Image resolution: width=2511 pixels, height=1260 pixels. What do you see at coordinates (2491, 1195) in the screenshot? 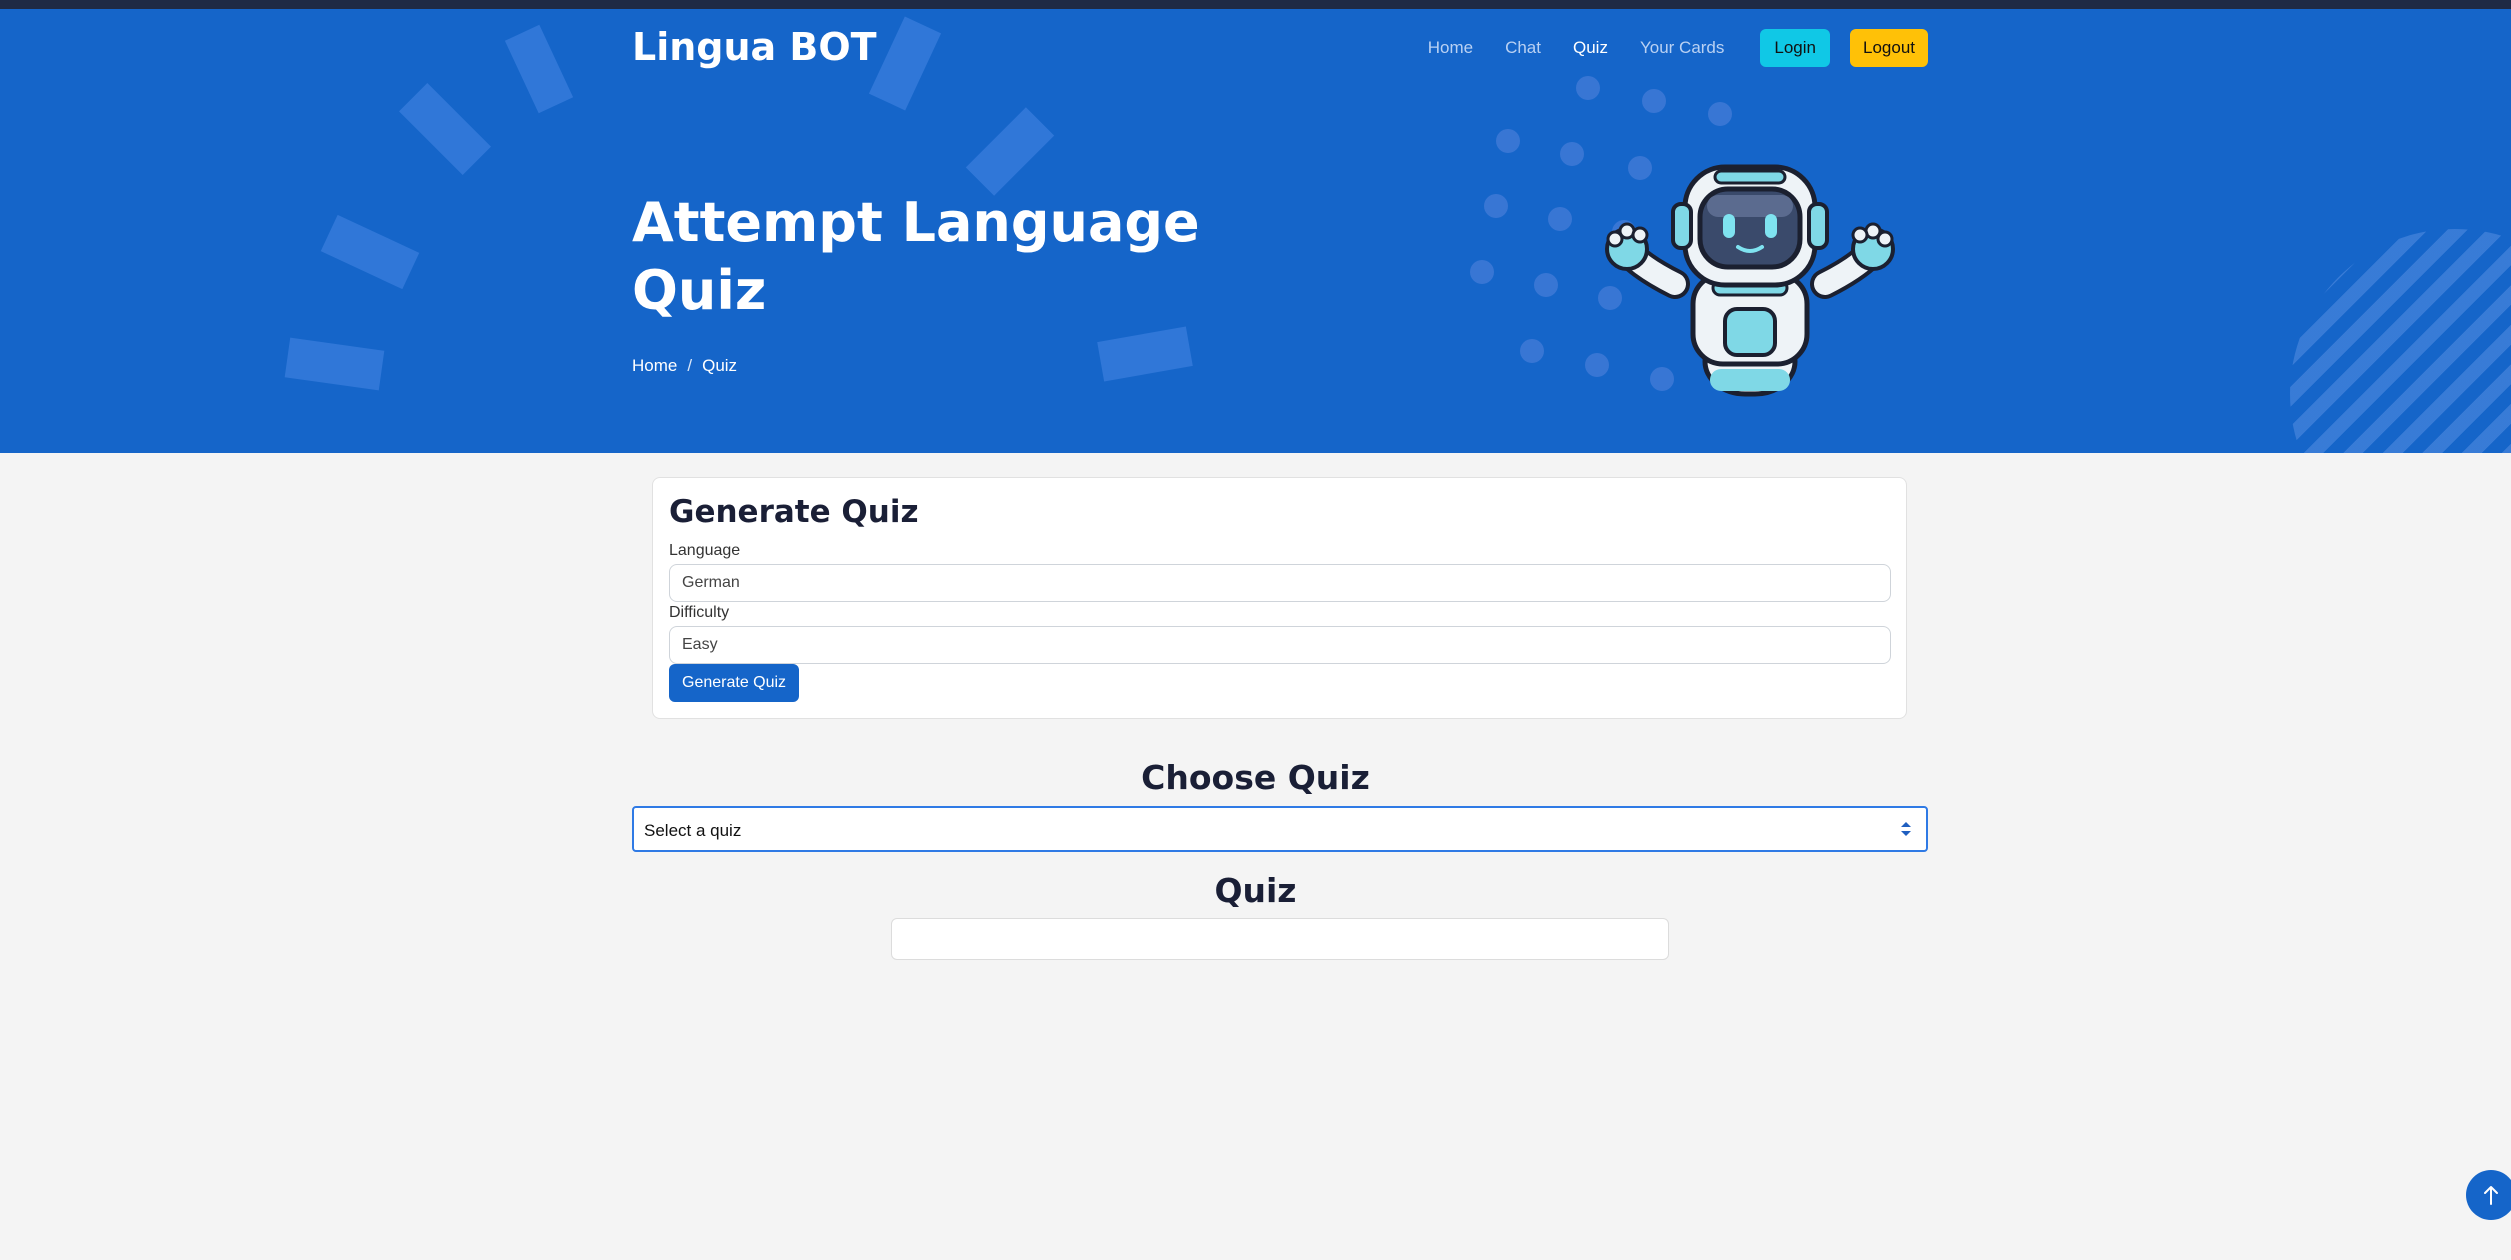
I see `arrow-up-icon` at bounding box center [2491, 1195].